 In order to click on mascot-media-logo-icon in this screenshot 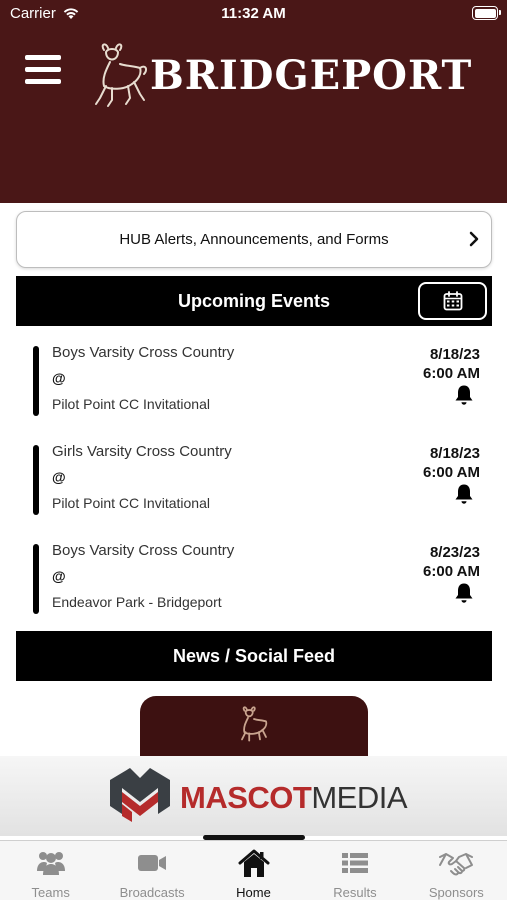, I will do `click(140, 795)`.